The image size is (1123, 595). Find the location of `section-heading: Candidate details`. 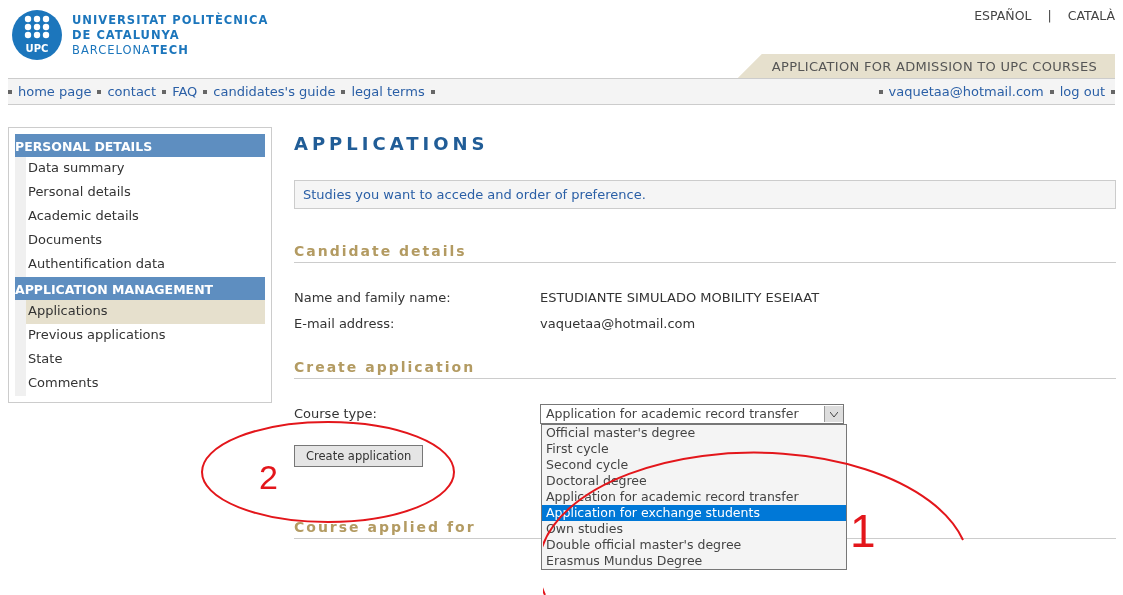

section-heading: Candidate details is located at coordinates (705, 253).